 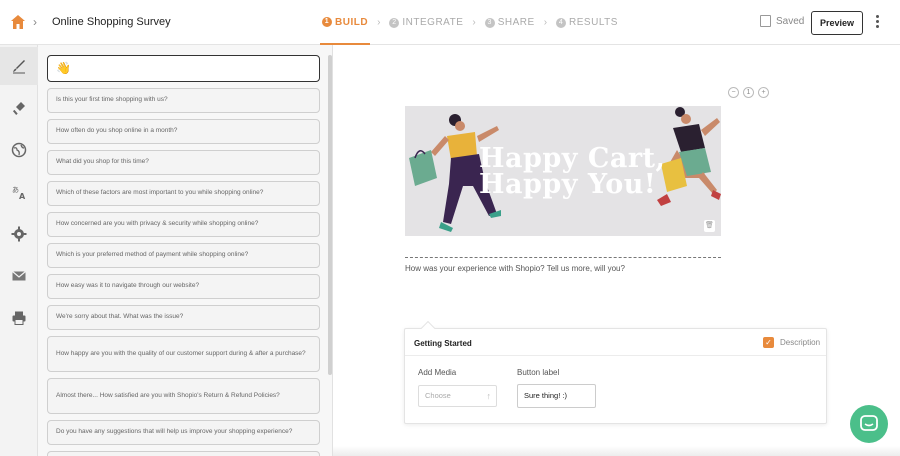 I want to click on question-item, so click(x=183, y=453).